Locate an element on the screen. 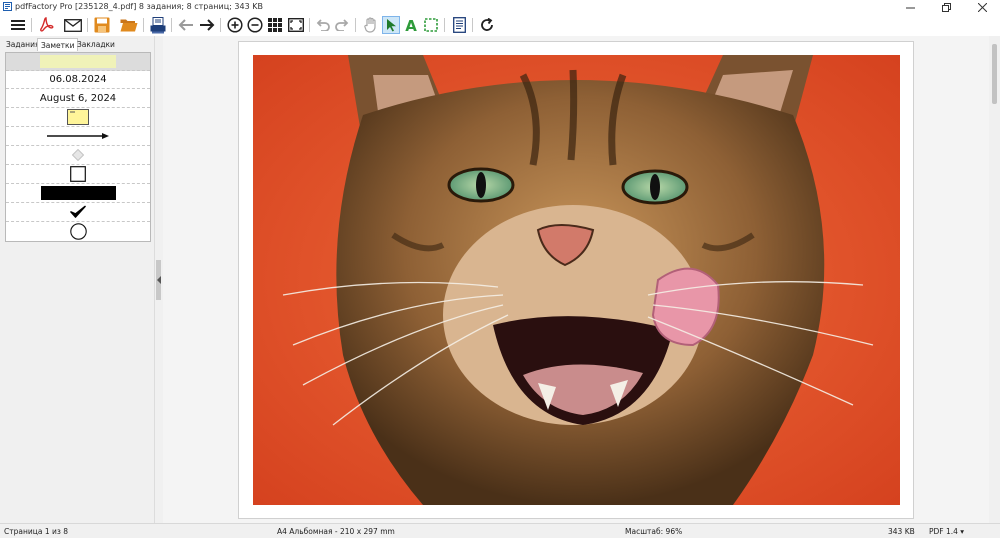 This screenshot has width=1000, height=538. crop-select-icon is located at coordinates (431, 25).